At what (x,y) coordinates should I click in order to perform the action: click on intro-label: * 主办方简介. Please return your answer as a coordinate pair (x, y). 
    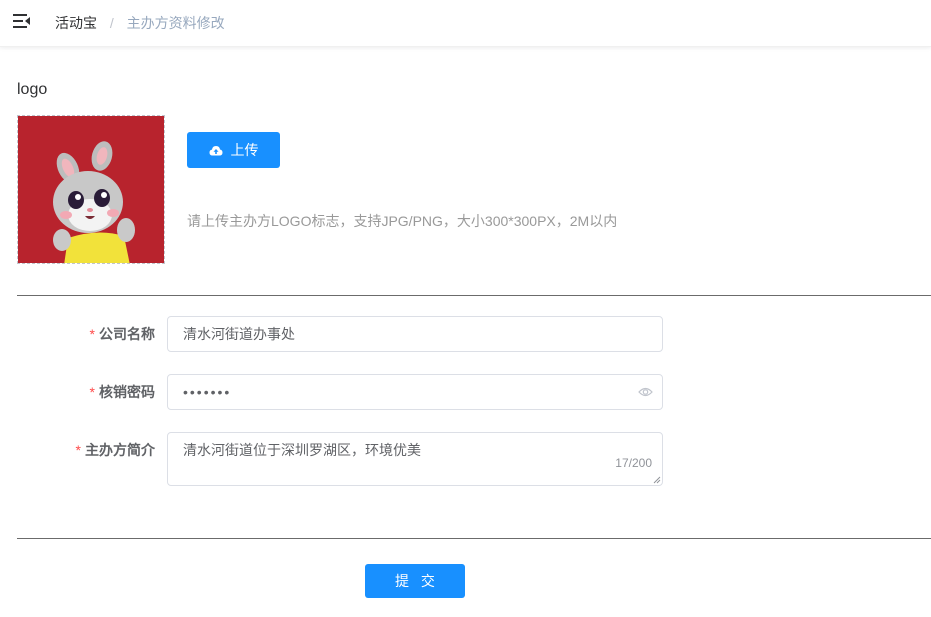
    Looking at the image, I should click on (85, 450).